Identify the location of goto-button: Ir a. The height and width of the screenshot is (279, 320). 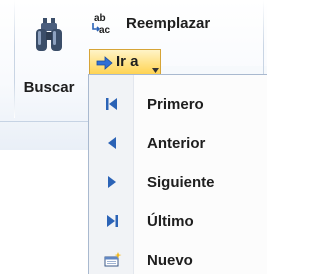
(125, 62).